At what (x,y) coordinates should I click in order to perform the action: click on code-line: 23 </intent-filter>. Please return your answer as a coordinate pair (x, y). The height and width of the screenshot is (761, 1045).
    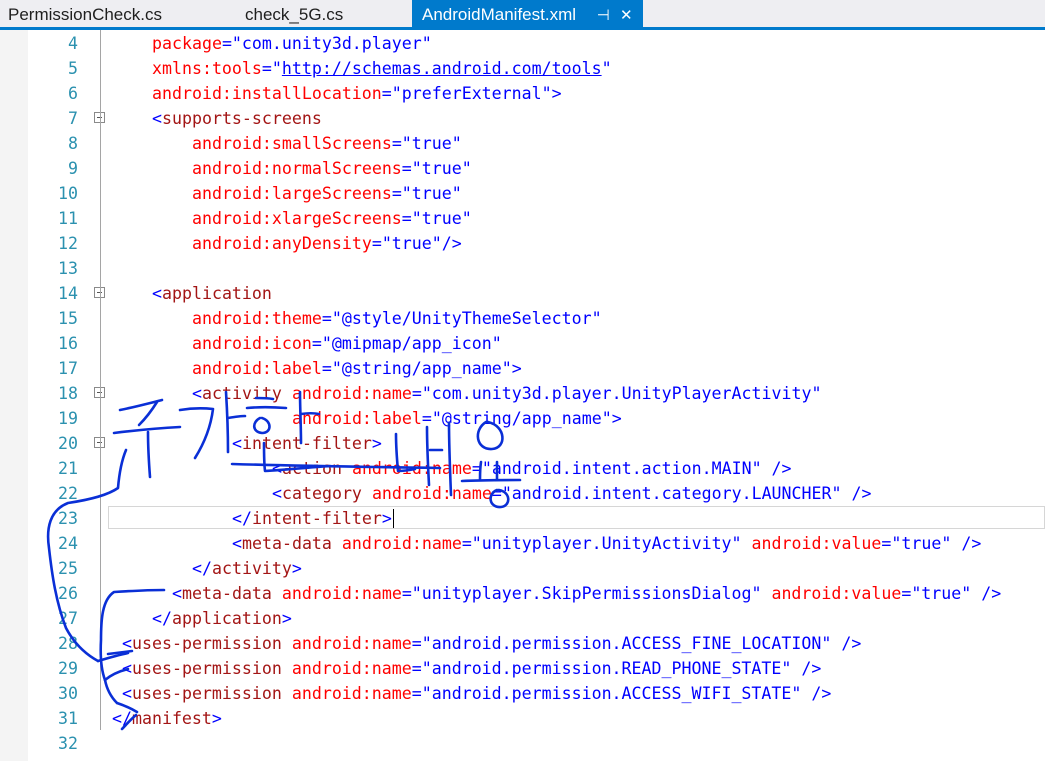
    Looking at the image, I should click on (522, 518).